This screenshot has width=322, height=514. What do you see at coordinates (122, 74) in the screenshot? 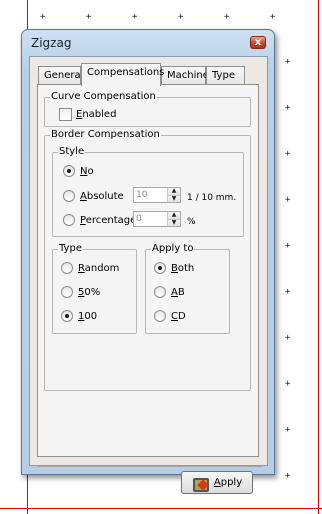
I see `tab-compensations: Compensations` at bounding box center [122, 74].